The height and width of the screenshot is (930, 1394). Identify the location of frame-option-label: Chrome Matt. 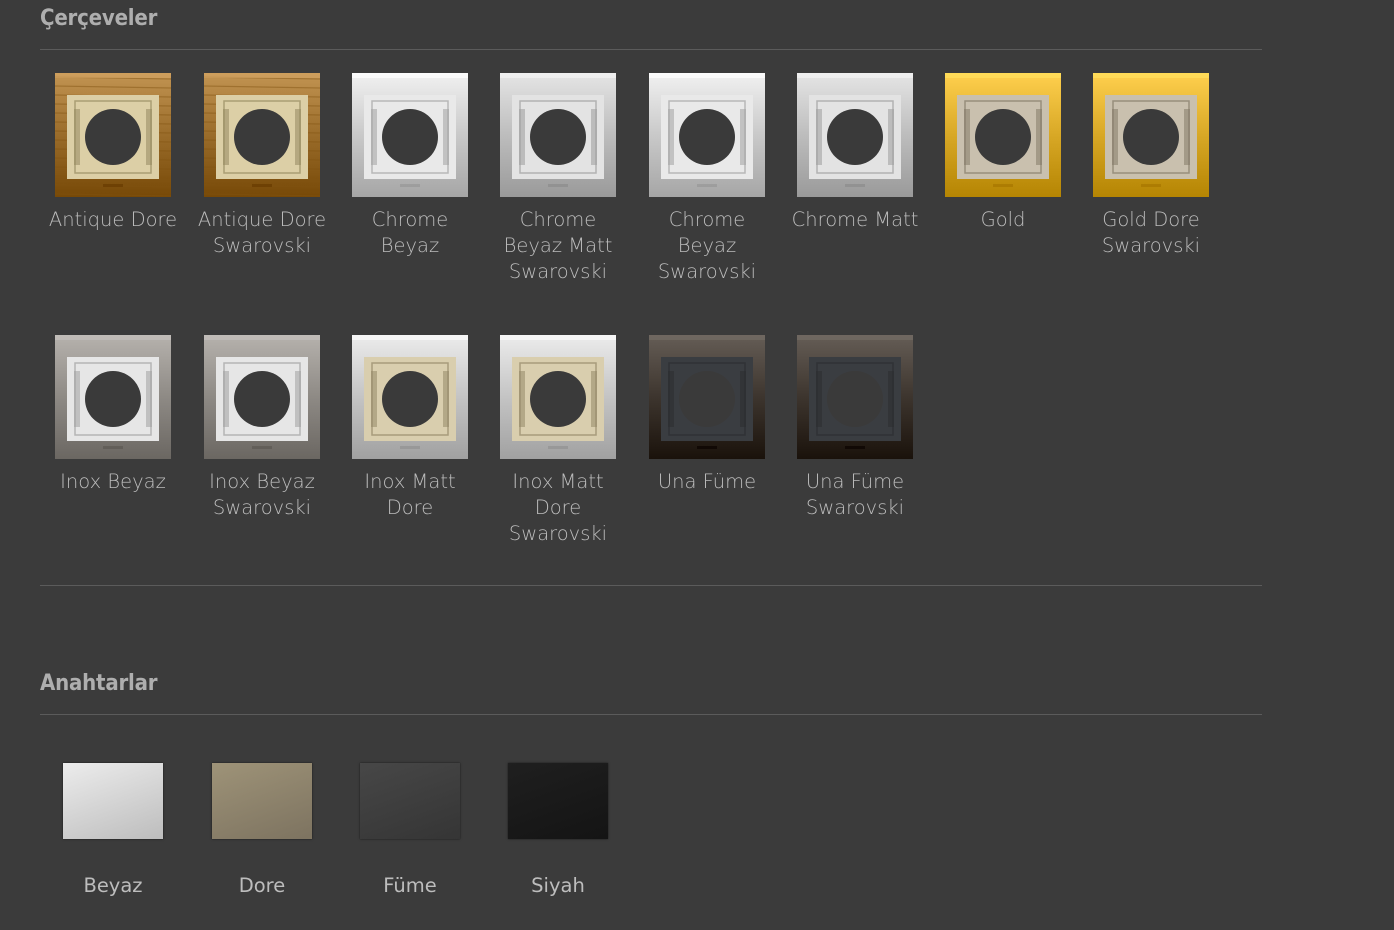
(855, 219).